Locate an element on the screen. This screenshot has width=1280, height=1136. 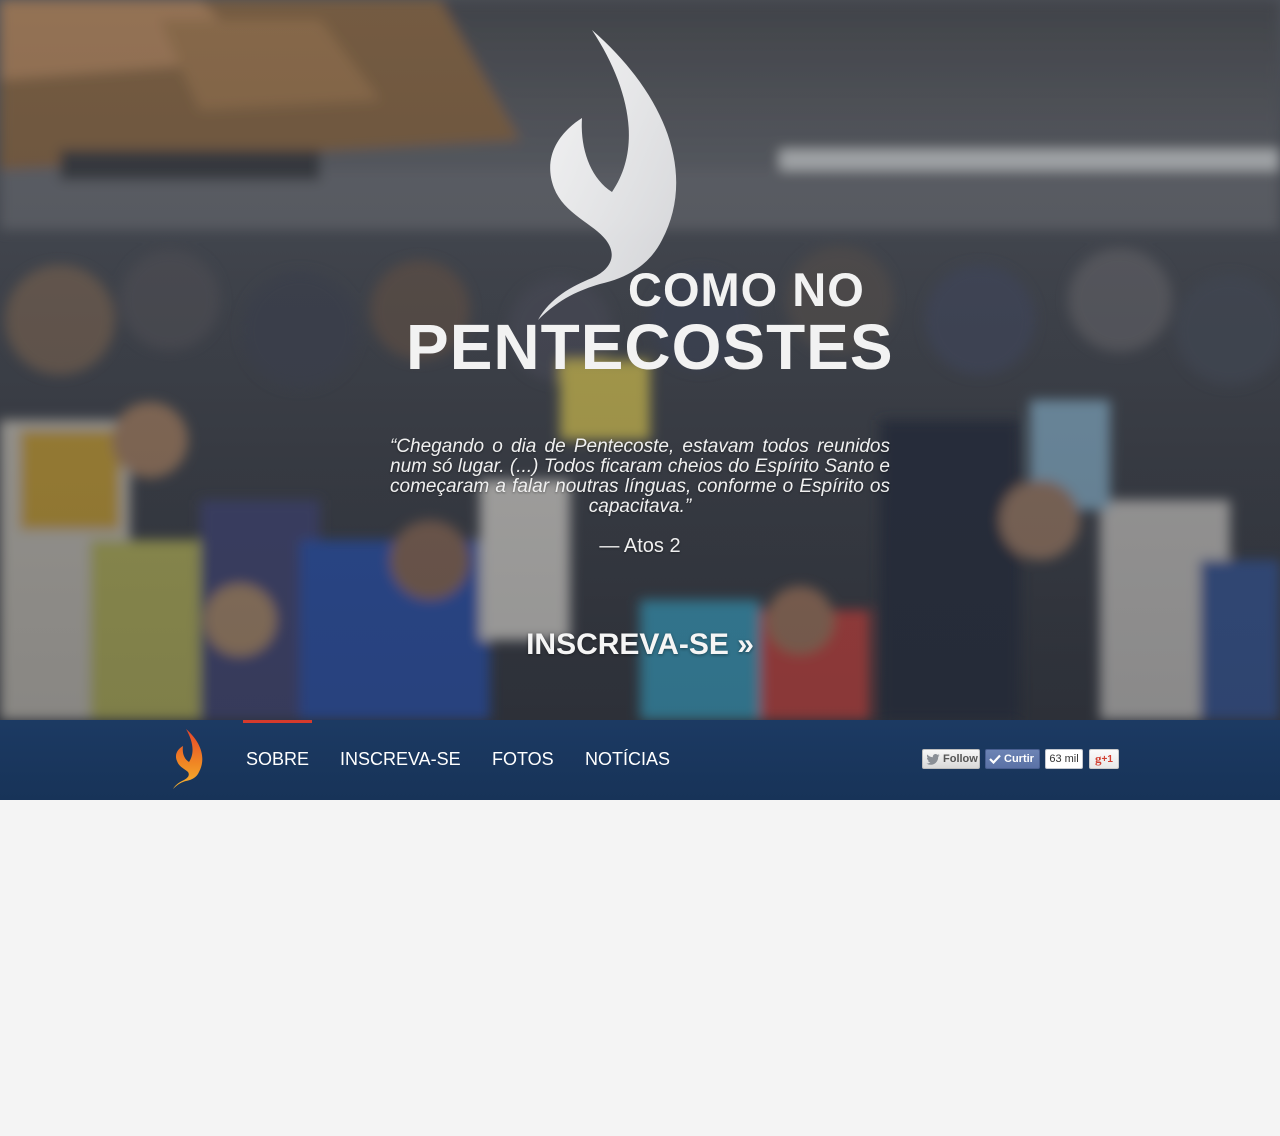
twitter-bird-icon is located at coordinates (933, 759).